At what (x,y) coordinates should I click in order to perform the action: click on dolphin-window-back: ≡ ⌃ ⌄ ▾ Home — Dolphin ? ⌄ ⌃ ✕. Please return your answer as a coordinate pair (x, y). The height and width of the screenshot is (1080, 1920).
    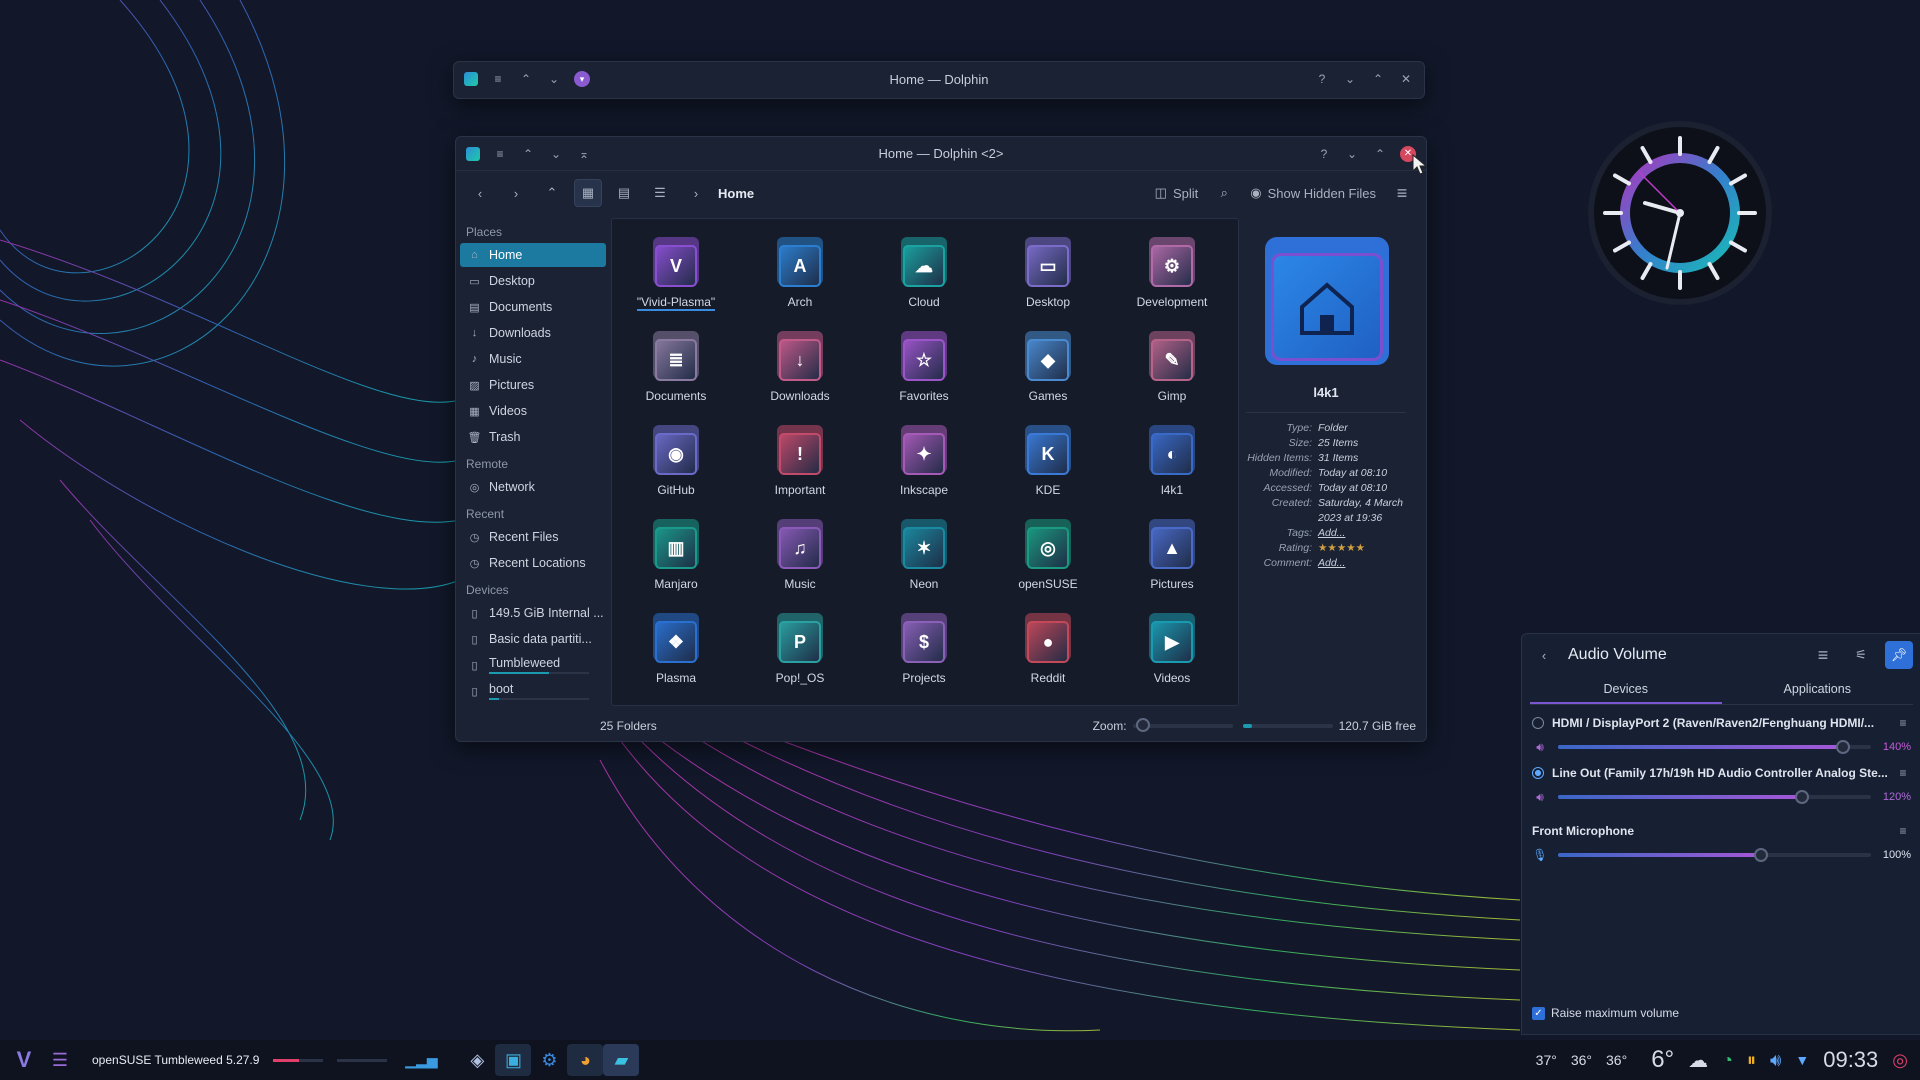
    Looking at the image, I should click on (939, 80).